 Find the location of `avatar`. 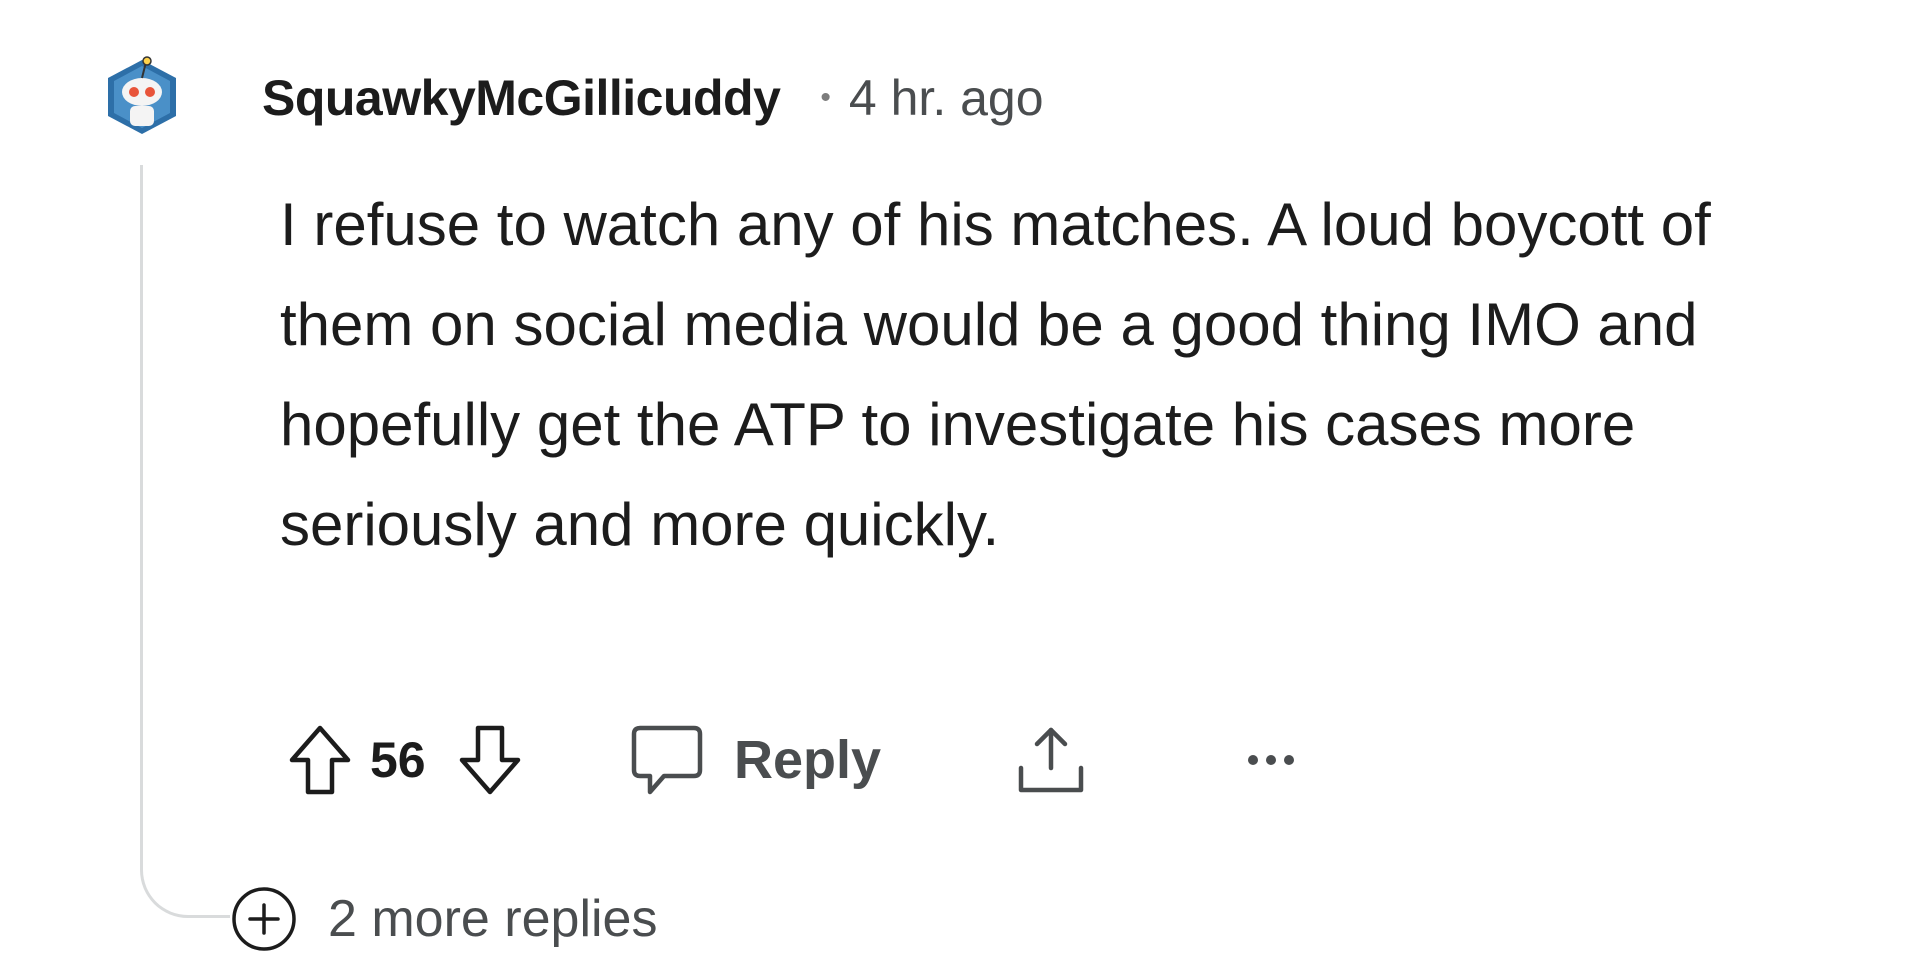

avatar is located at coordinates (142, 95).